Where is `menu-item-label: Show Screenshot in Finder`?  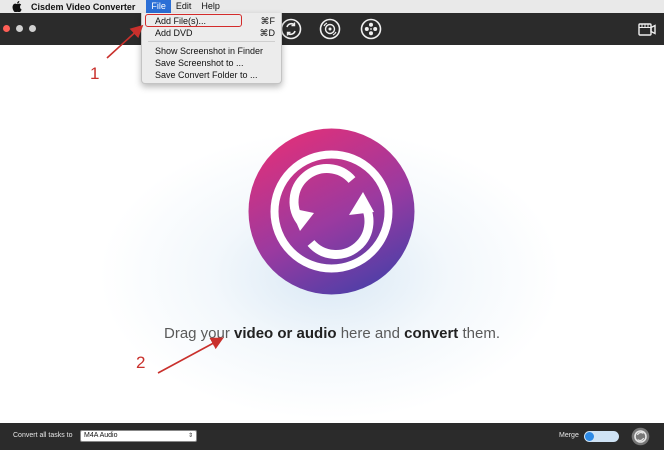
menu-item-label: Show Screenshot in Finder is located at coordinates (209, 51).